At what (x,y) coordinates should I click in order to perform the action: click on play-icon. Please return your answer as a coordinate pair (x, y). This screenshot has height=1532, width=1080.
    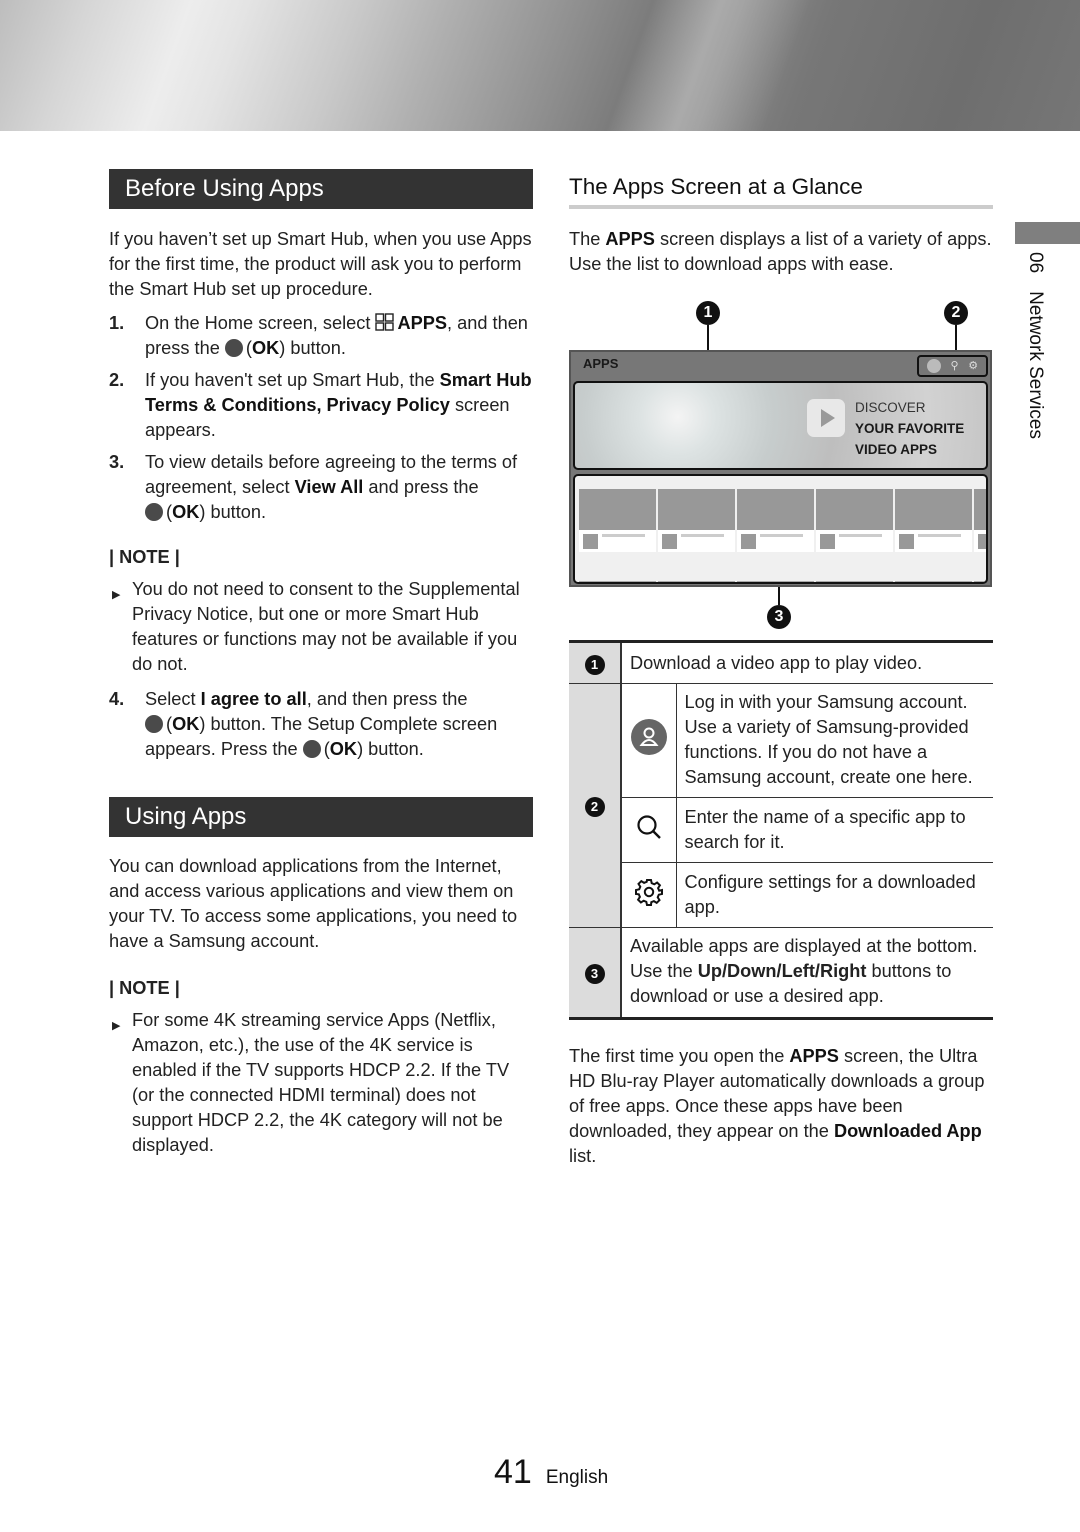
    Looking at the image, I should click on (826, 418).